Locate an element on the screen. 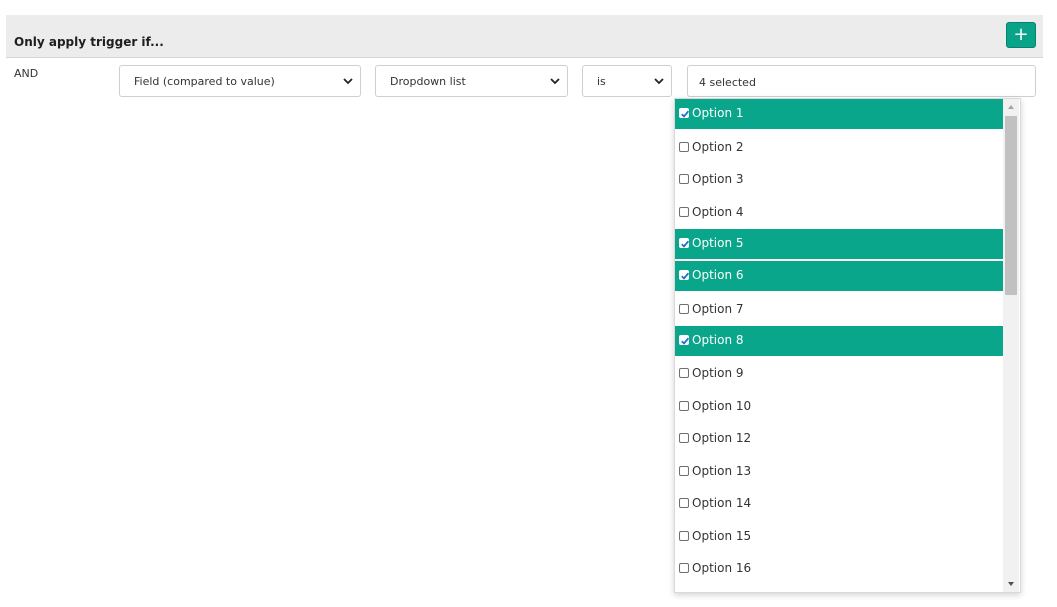  option-label: Option 15 is located at coordinates (722, 536).